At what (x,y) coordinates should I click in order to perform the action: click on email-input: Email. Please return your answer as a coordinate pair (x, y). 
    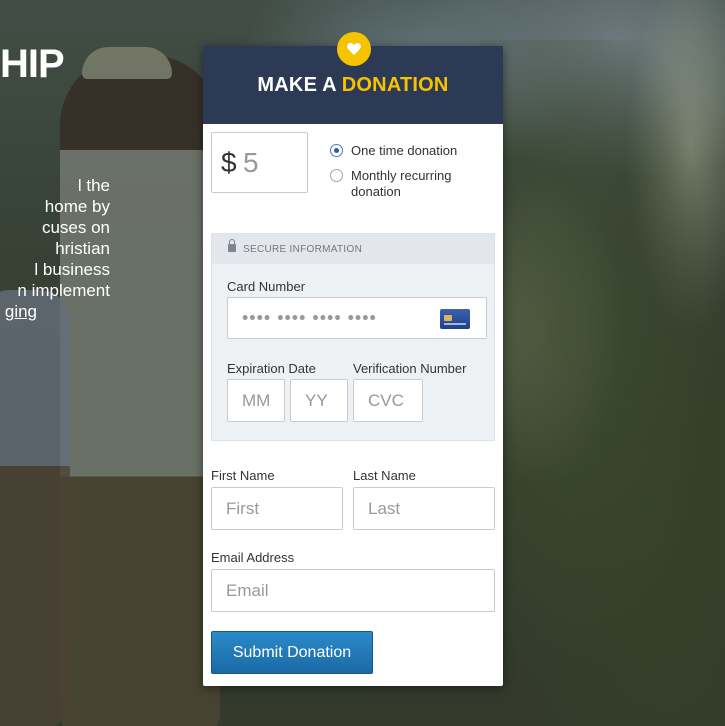
    Looking at the image, I should click on (353, 590).